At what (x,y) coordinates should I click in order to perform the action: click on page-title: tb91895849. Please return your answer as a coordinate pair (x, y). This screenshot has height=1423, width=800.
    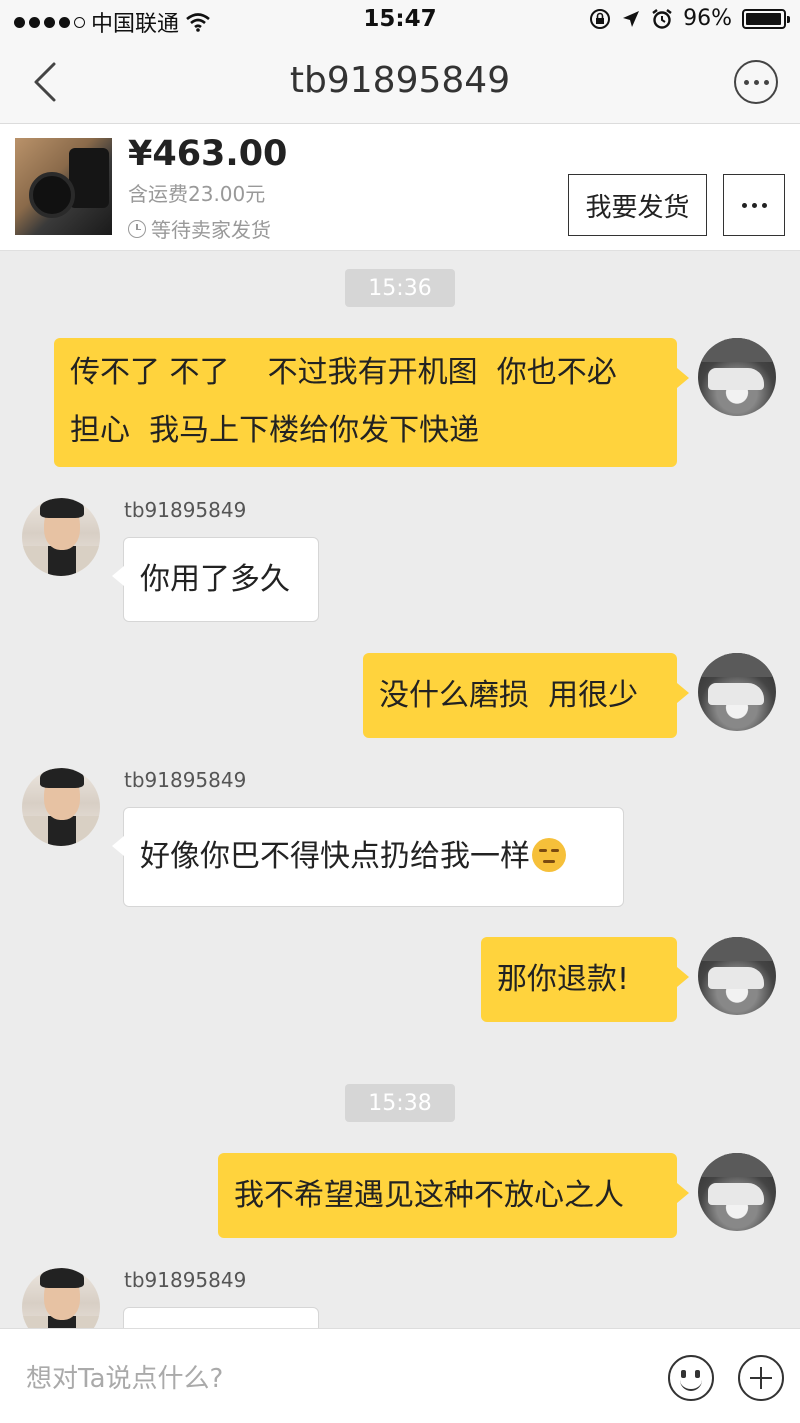
    Looking at the image, I should click on (400, 80).